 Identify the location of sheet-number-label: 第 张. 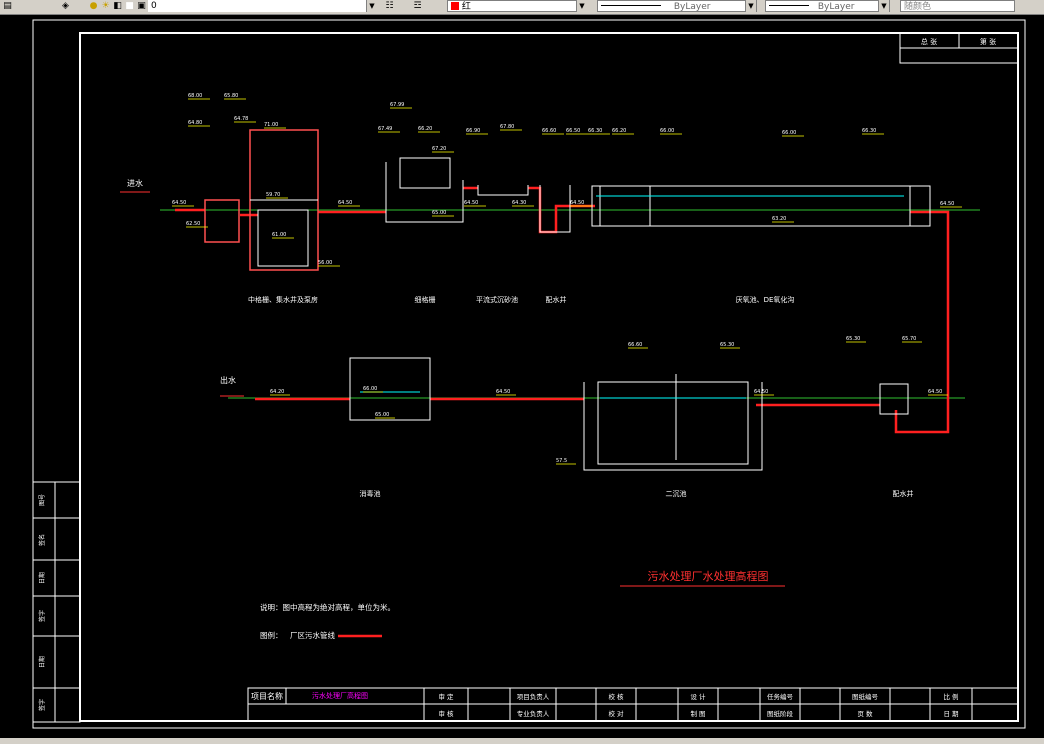
(988, 41).